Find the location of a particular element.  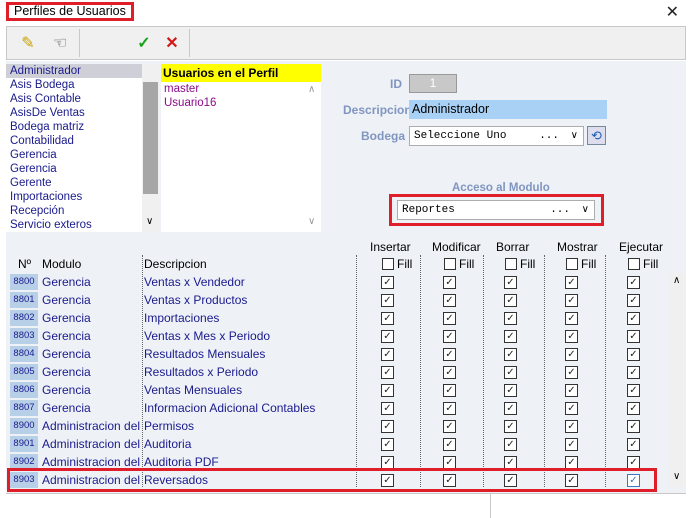

profile-item: Recepción is located at coordinates (82, 211).